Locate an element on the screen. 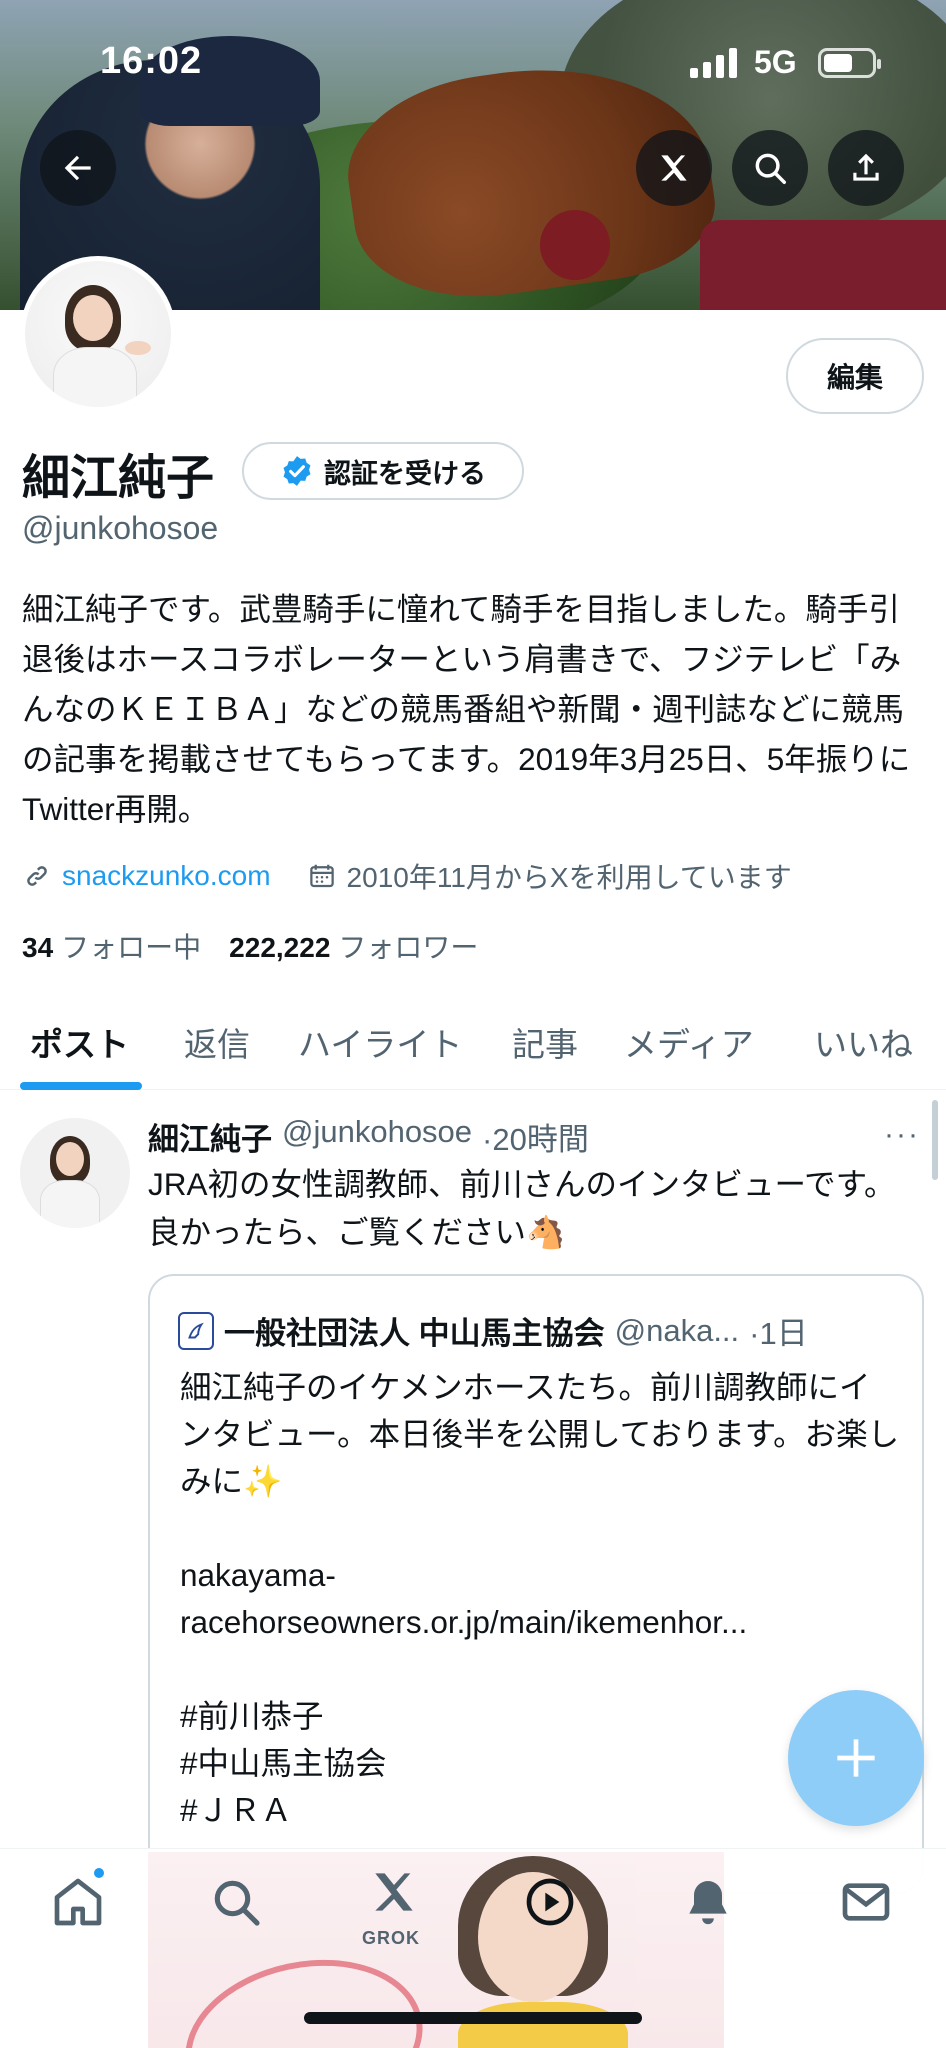 The image size is (946, 2048). post-time: ·20時間 is located at coordinates (535, 1136).